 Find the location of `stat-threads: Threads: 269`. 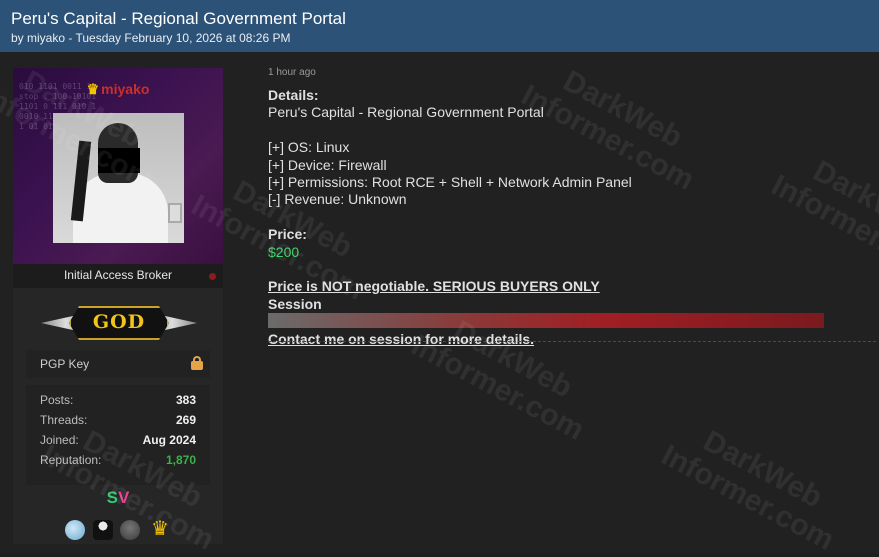

stat-threads: Threads: 269 is located at coordinates (118, 421).